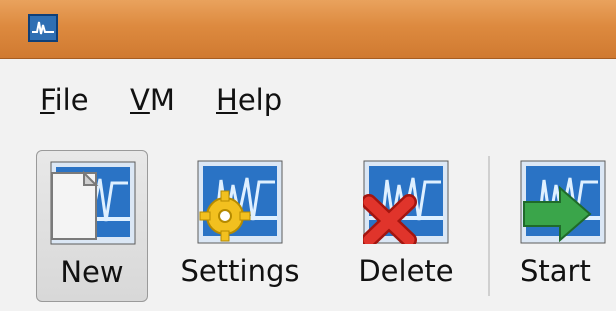 This screenshot has width=616, height=311. What do you see at coordinates (140, 100) in the screenshot?
I see `menu-vm-mnemonic: V` at bounding box center [140, 100].